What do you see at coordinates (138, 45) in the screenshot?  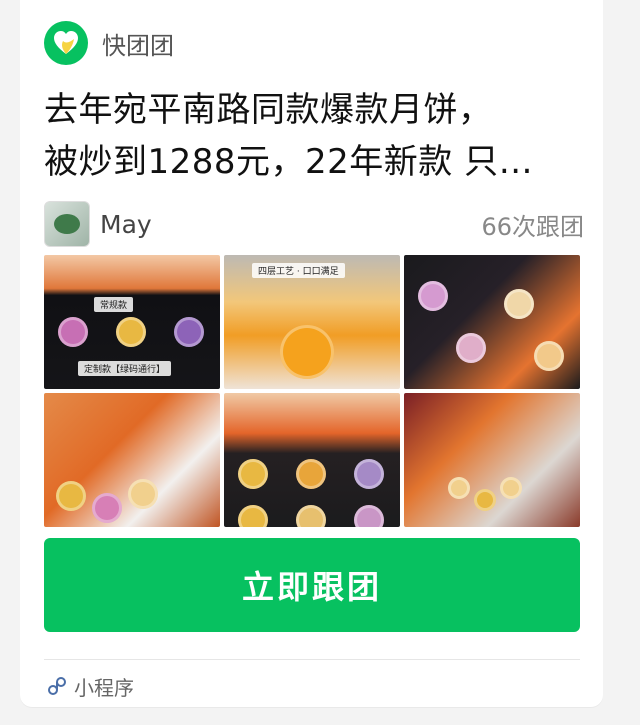 I see `app-name: 快团团` at bounding box center [138, 45].